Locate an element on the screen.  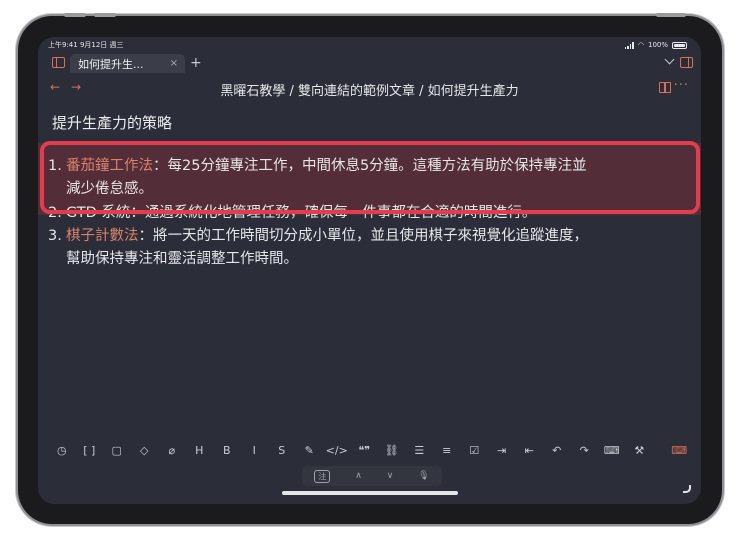
list-number: 3. is located at coordinates (55, 236).